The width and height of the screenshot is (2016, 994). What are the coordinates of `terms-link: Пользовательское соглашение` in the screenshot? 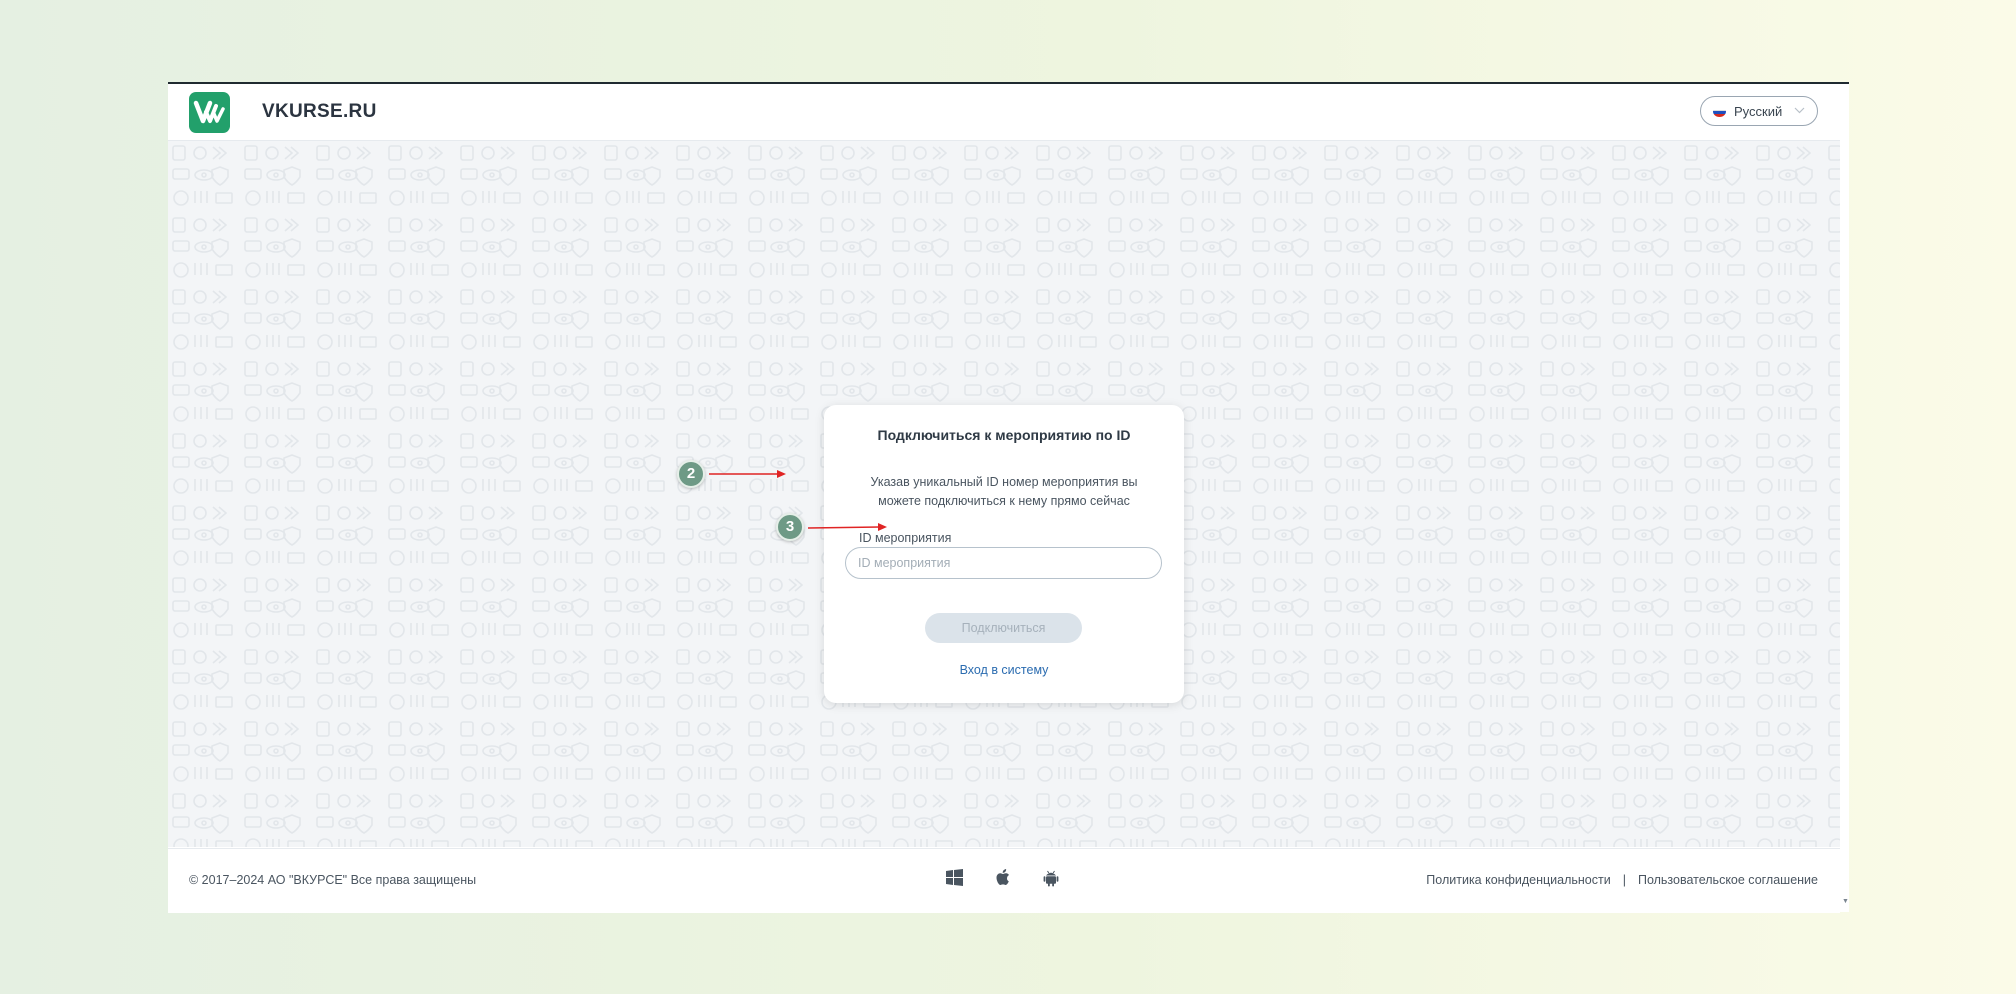 It's located at (1728, 880).